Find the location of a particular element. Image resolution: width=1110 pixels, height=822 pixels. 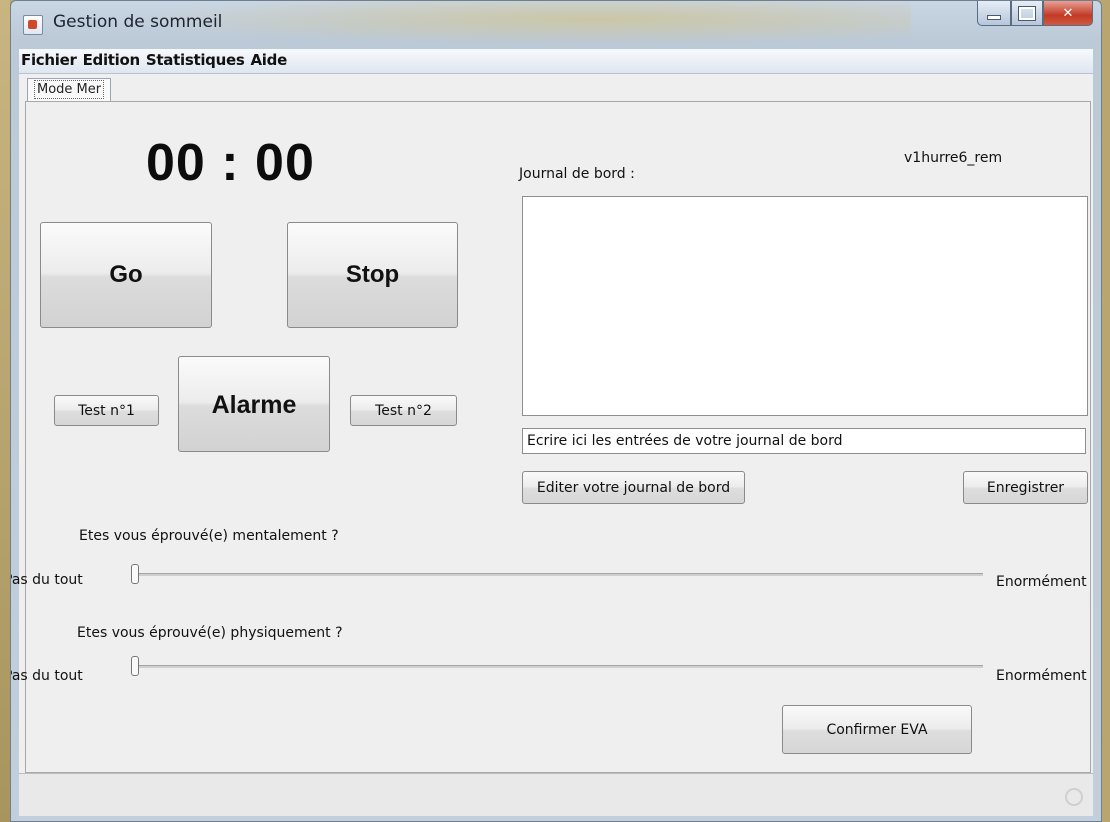

tab-mode-mer: Mode Mer is located at coordinates (69, 89).